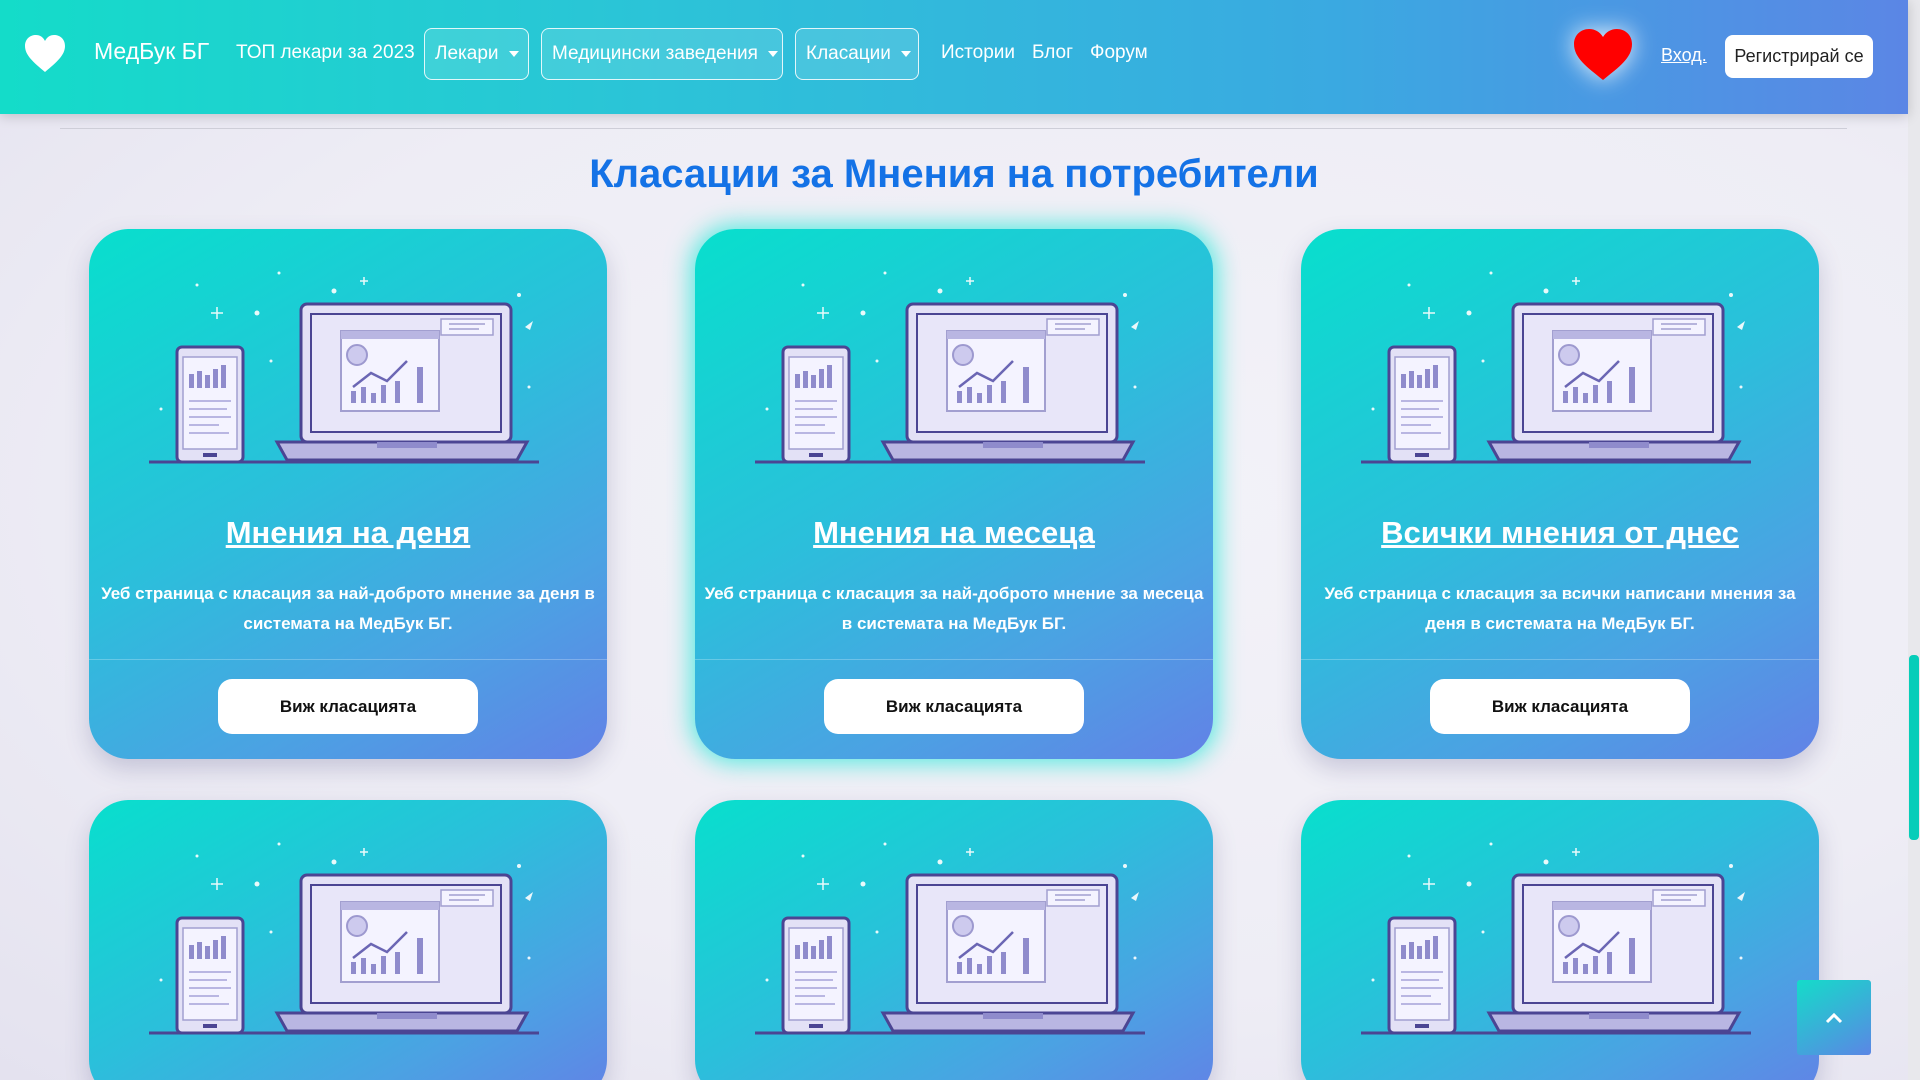 This screenshot has height=1080, width=1920. Describe the element at coordinates (954, 174) in the screenshot. I see `section-title: Класации за Мнения на потребители` at that location.